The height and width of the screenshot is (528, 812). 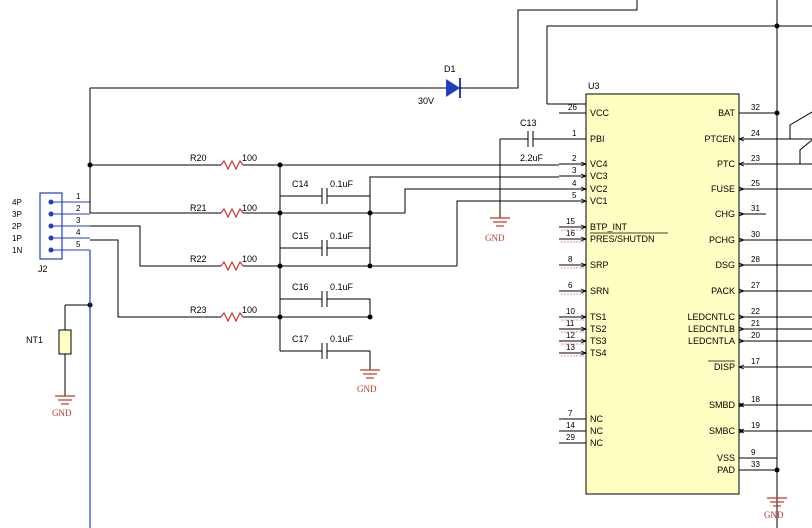 I want to click on pin-num: 23, so click(x=755, y=158).